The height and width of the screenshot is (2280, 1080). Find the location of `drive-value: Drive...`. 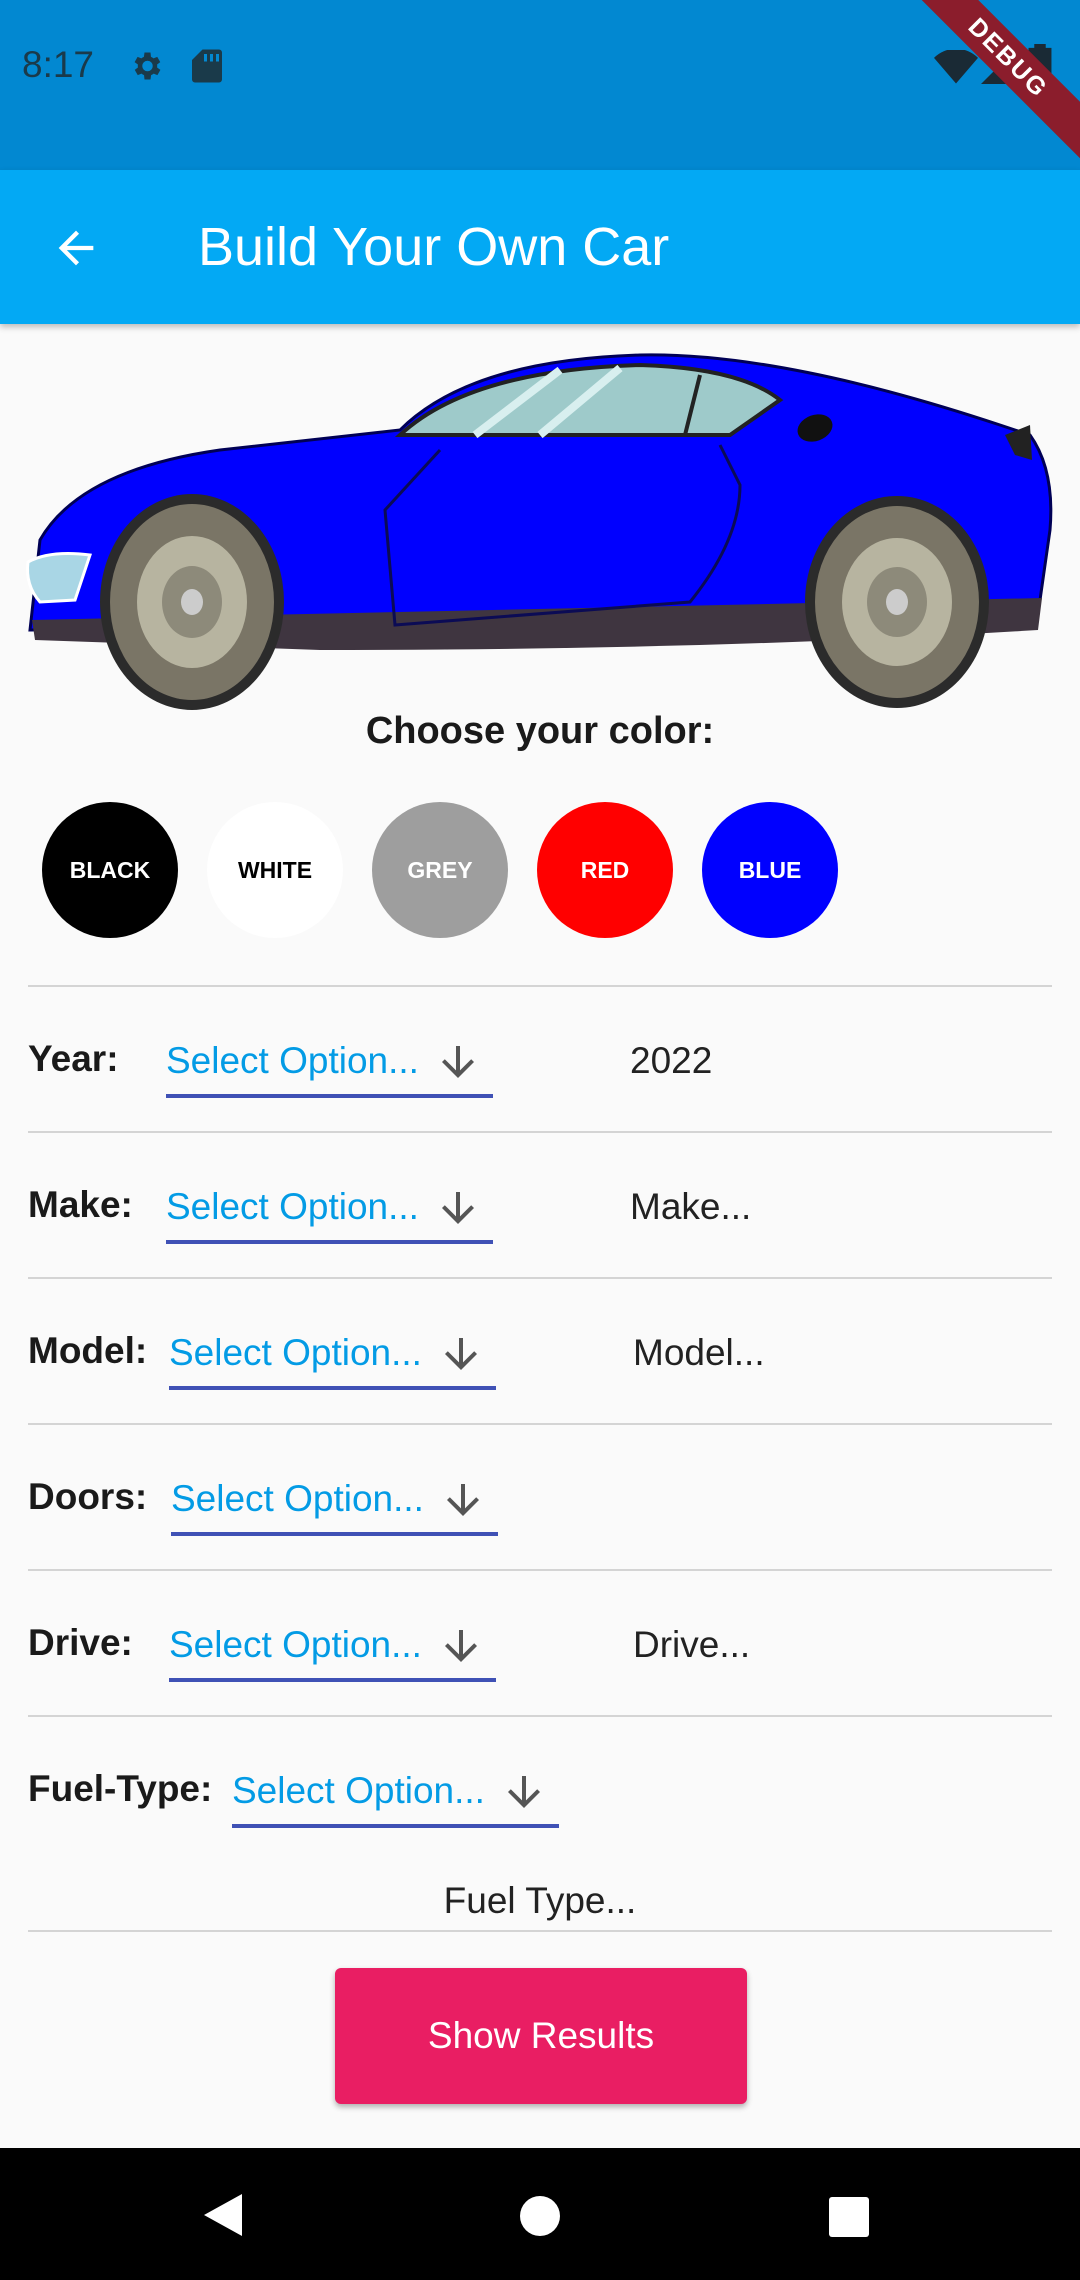

drive-value: Drive... is located at coordinates (692, 1644).